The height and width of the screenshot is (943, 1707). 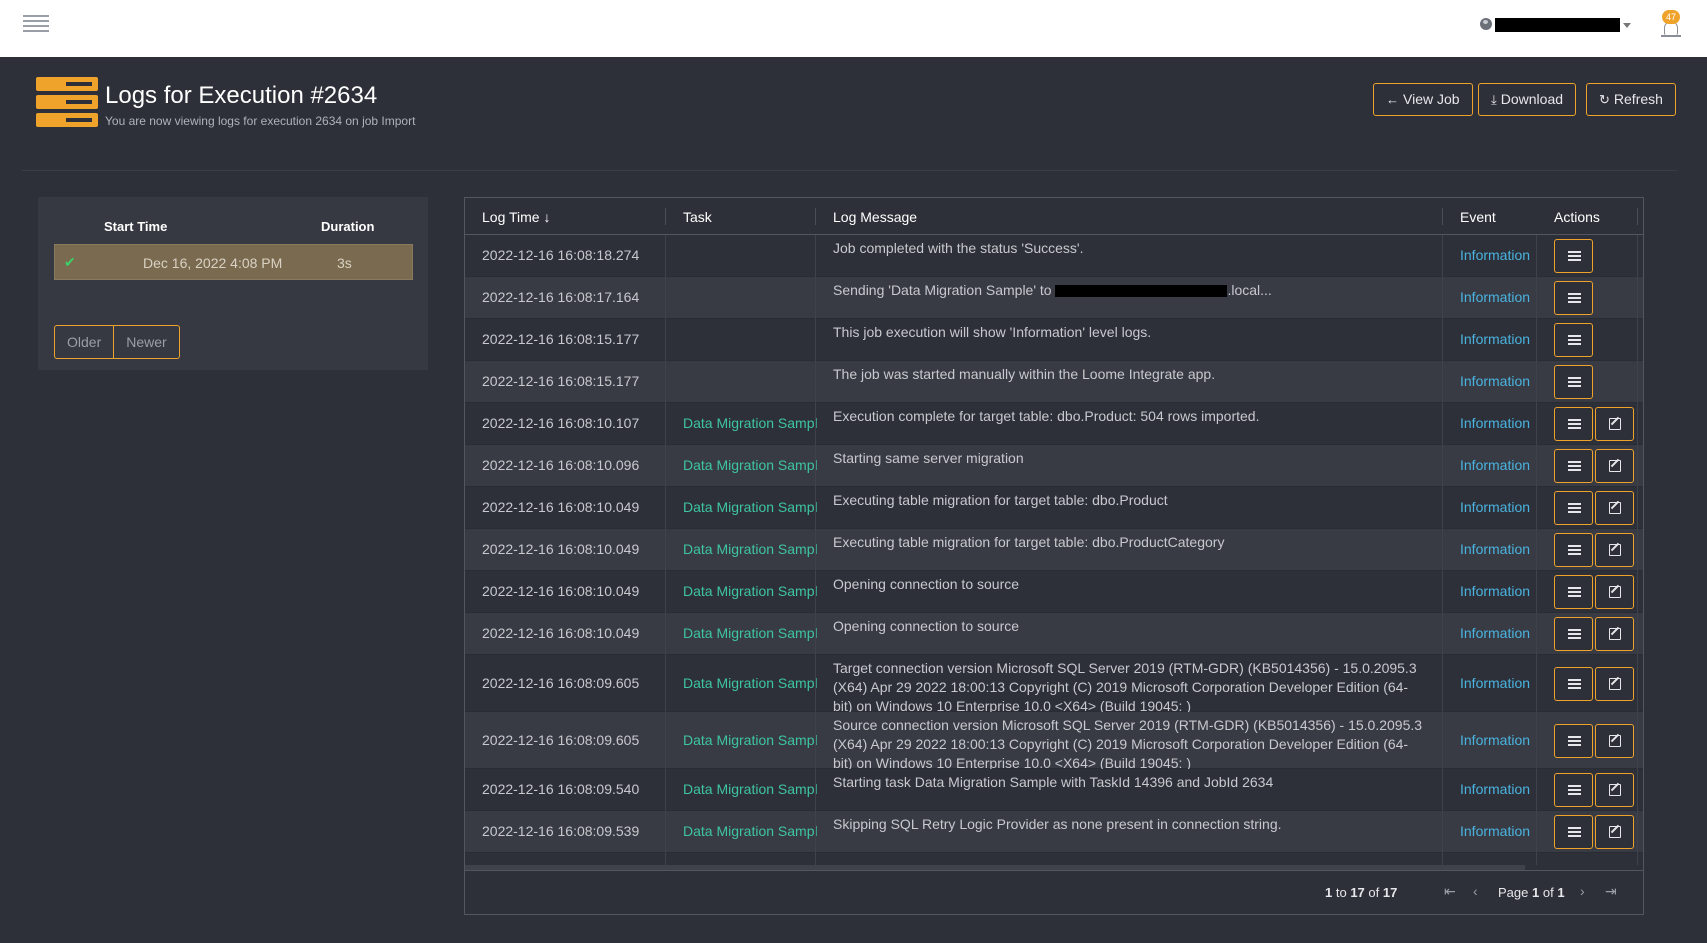 What do you see at coordinates (1557, 25) in the screenshot?
I see `user-menu` at bounding box center [1557, 25].